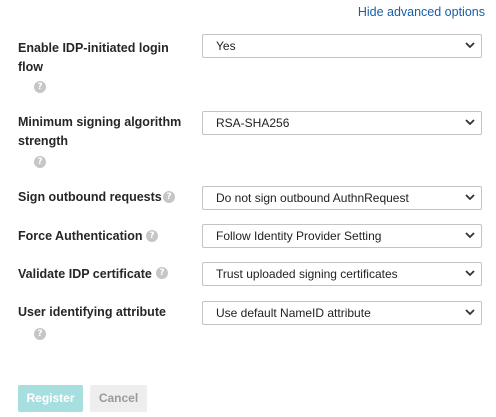  Describe the element at coordinates (342, 46) in the screenshot. I see `idp-initiated-login-select: Yes` at that location.